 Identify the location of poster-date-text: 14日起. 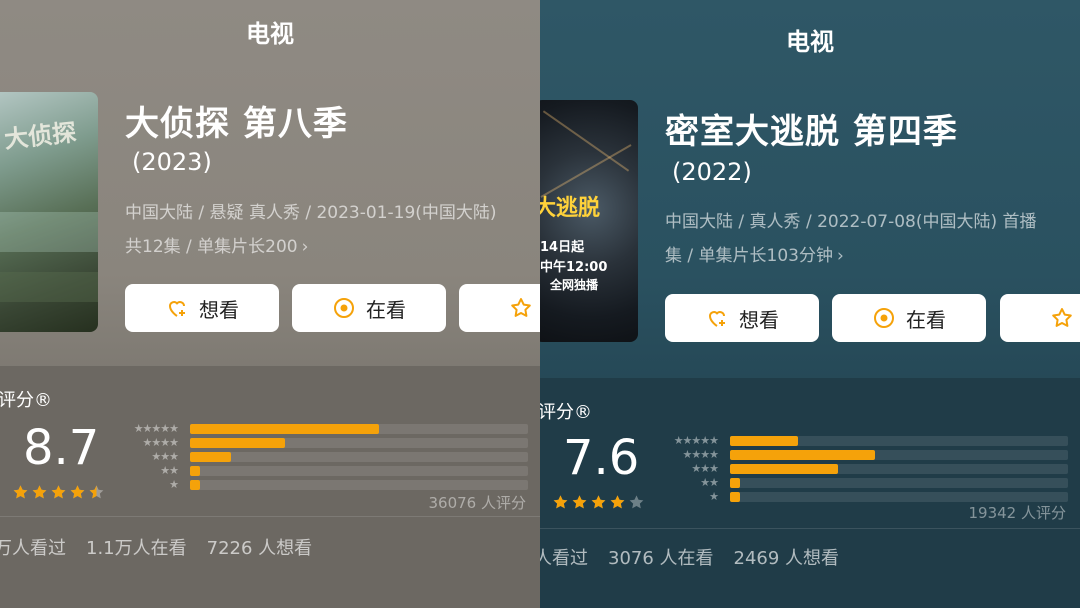
(562, 247).